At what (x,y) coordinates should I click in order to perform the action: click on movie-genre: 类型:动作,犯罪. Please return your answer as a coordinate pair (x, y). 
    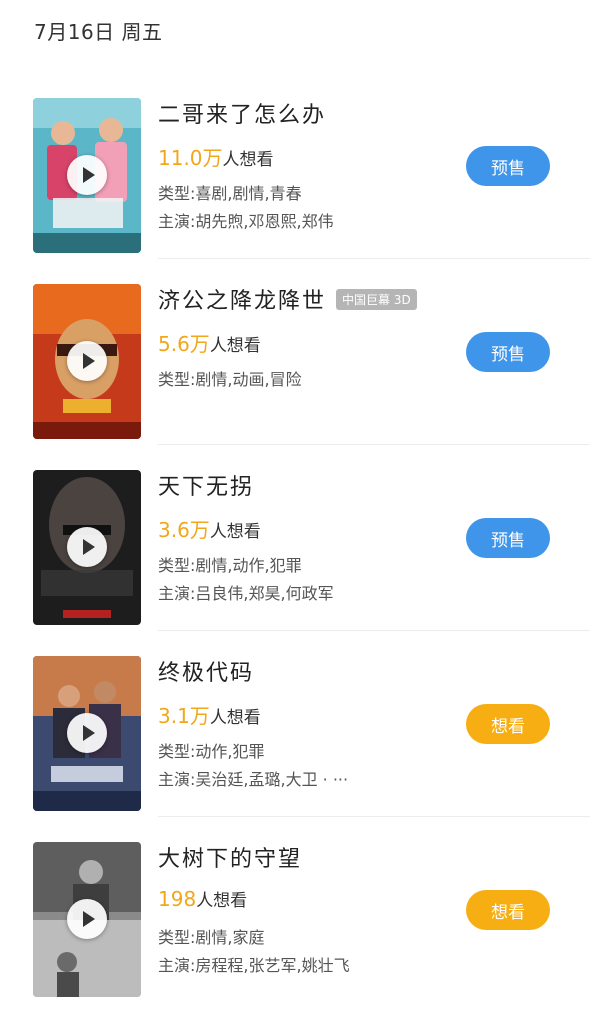
    Looking at the image, I should click on (211, 751).